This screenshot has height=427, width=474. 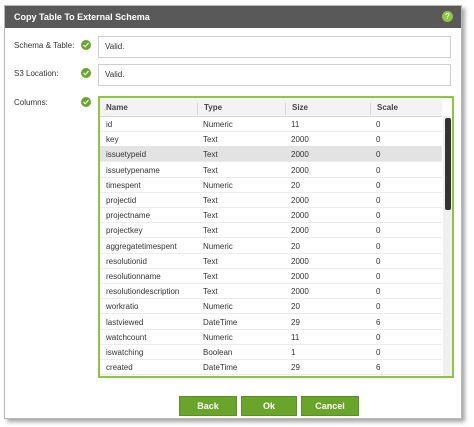 What do you see at coordinates (271, 367) in the screenshot?
I see `table-row: created DateTime 29 6` at bounding box center [271, 367].